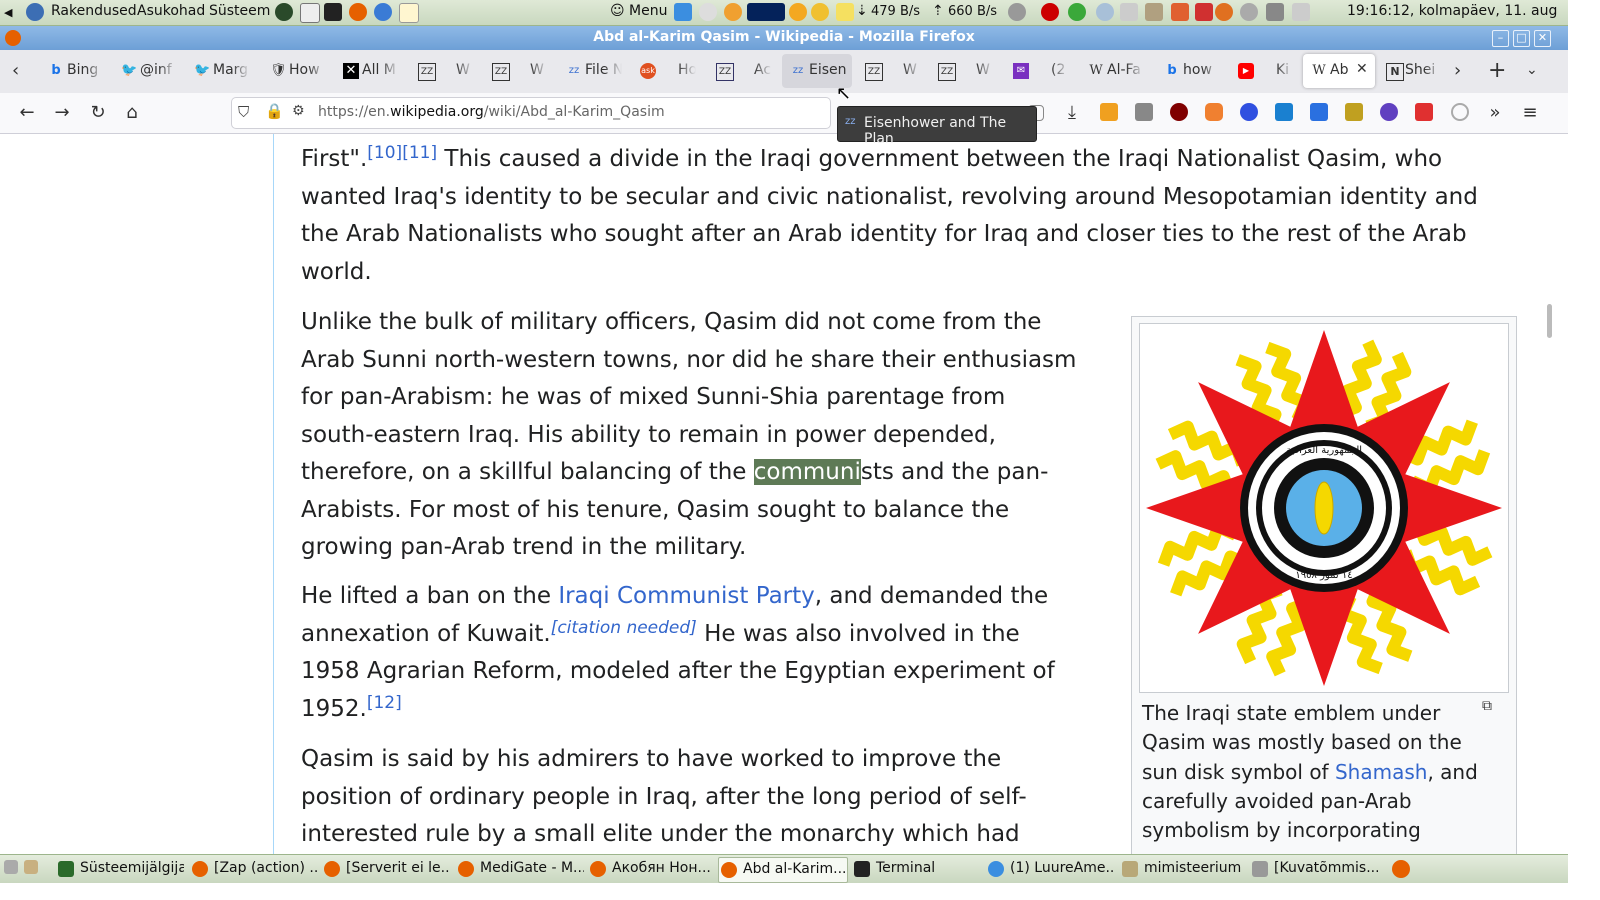  What do you see at coordinates (294, 71) in the screenshot?
I see `tab-how: 🛡 How` at bounding box center [294, 71].